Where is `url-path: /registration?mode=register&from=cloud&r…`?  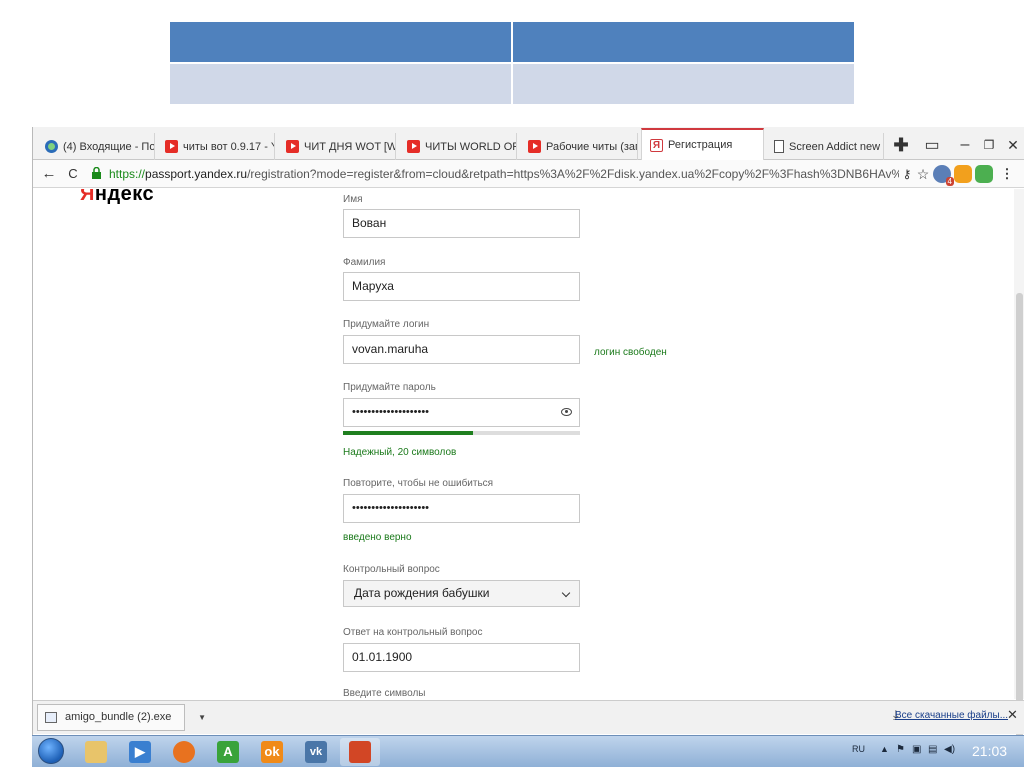
url-path: /registration?mode=register&from=cloud&r… is located at coordinates (573, 174).